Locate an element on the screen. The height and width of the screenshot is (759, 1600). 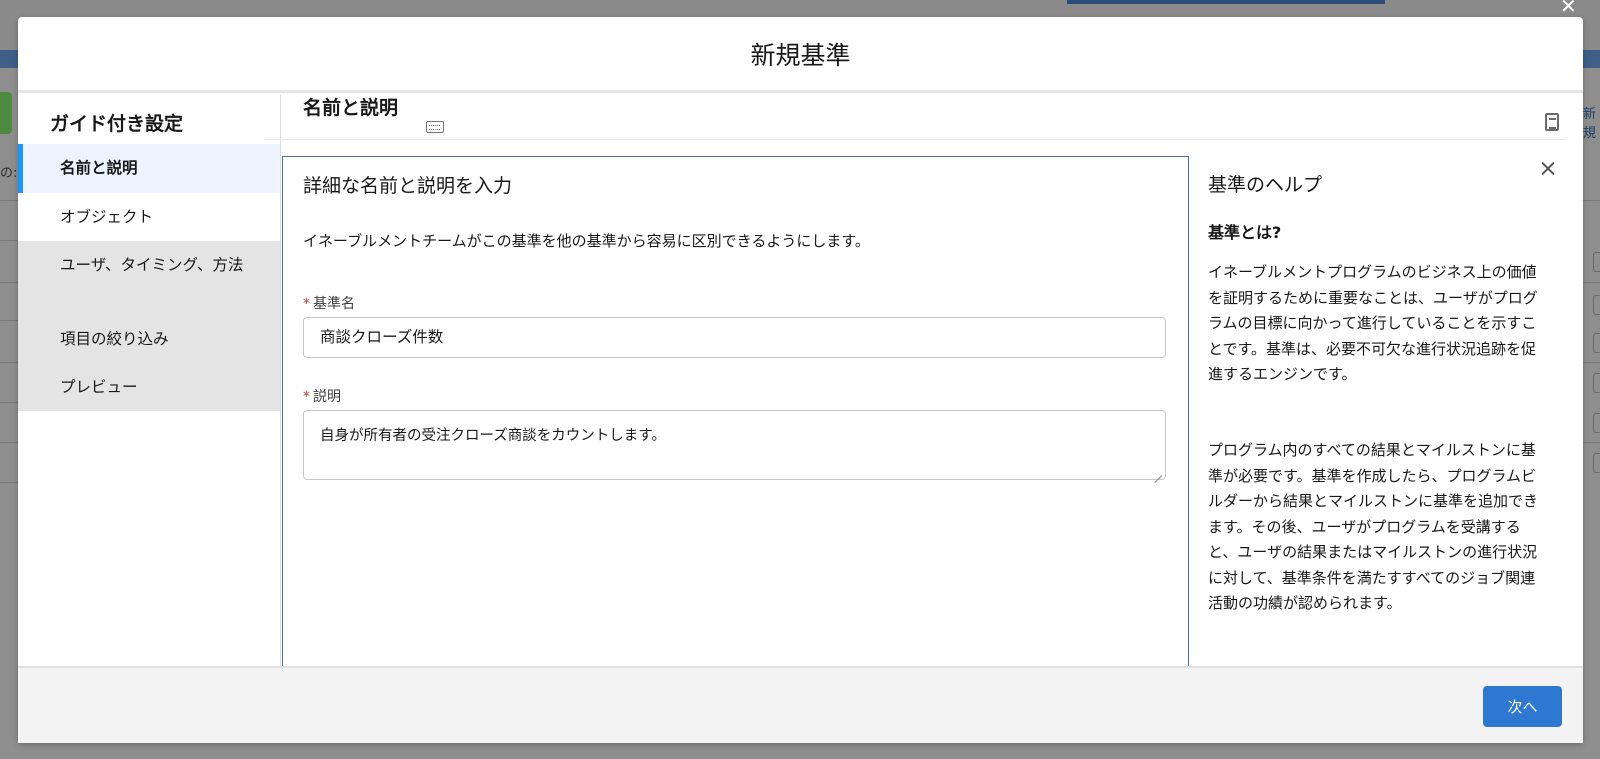
modal-header: 新規基準 is located at coordinates (800, 55).